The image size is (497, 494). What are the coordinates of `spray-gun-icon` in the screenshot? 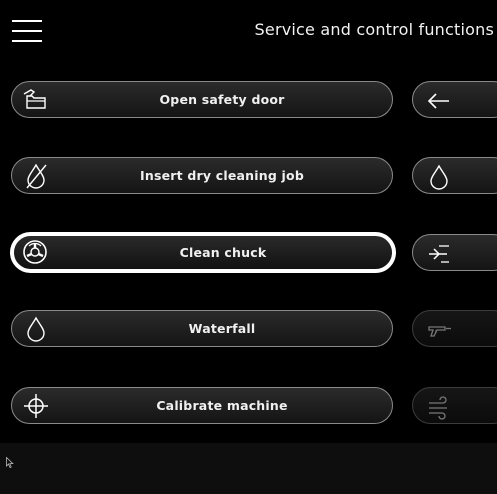 It's located at (439, 330).